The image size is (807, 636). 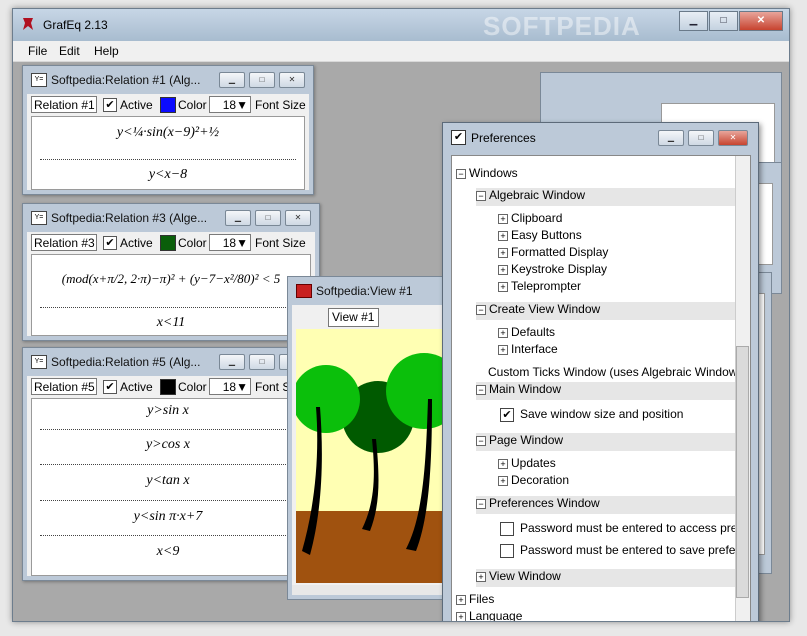 I want to click on relation-1-minimize-button: ▁, so click(x=232, y=80).